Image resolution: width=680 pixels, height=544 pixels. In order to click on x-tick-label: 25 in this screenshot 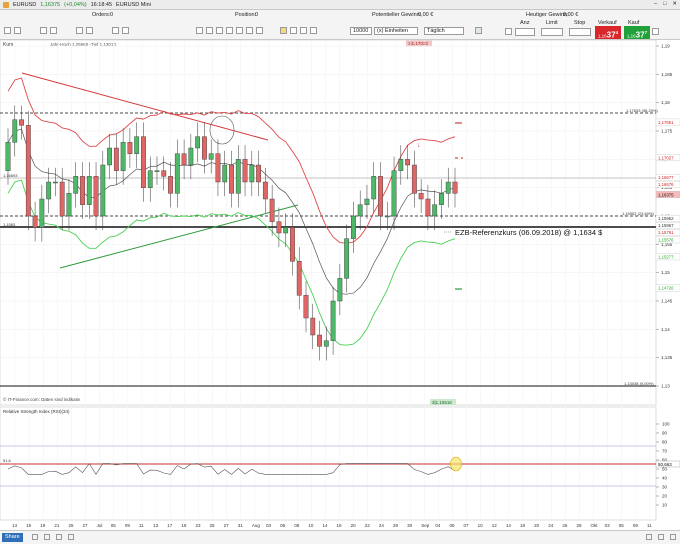, I will do `click(71, 525)`.